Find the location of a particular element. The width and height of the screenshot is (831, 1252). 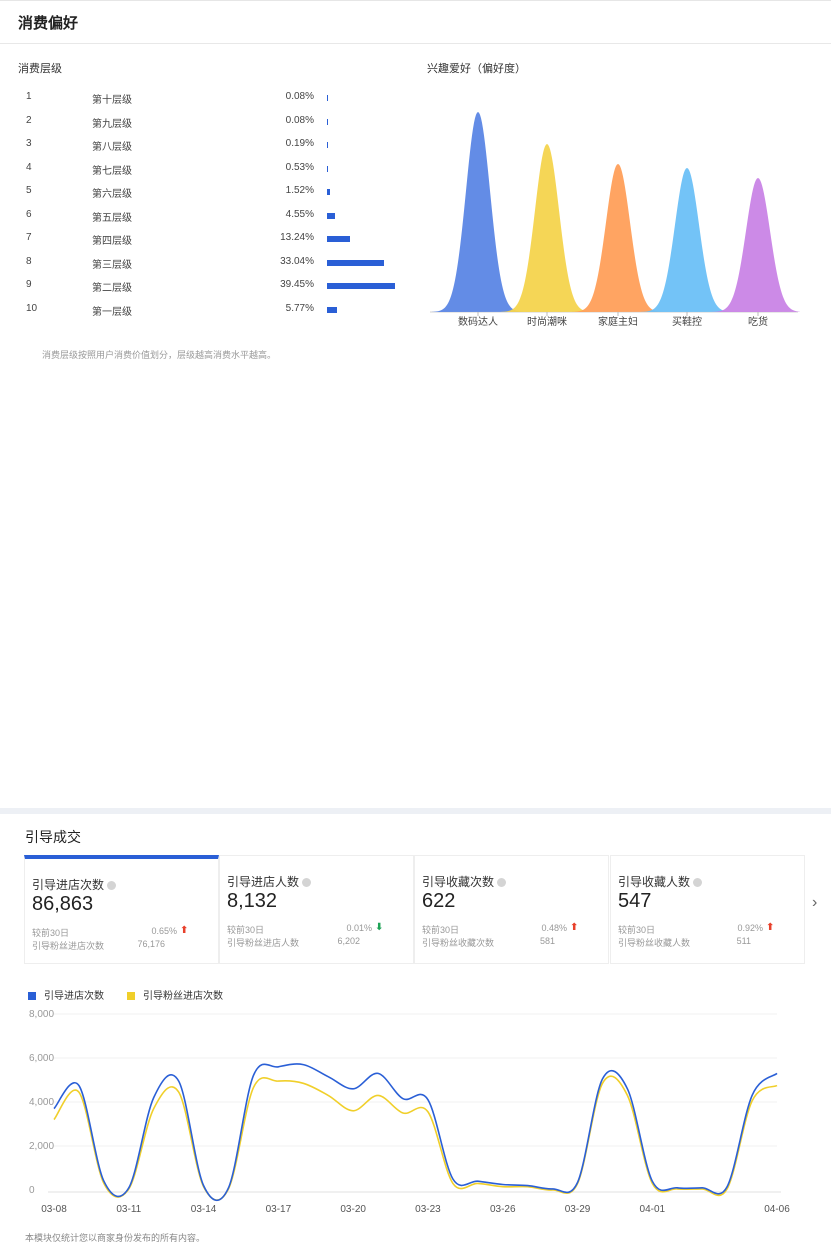

level-name: 第四层级 is located at coordinates (112, 241).